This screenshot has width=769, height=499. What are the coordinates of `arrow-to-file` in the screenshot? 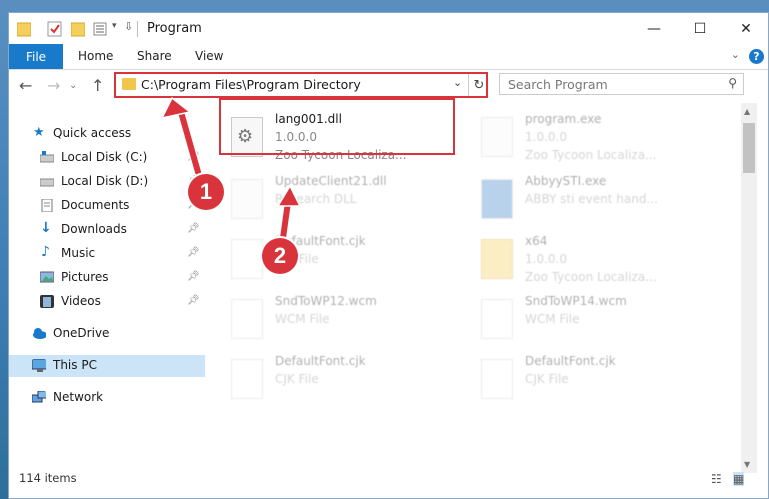 It's located at (289, 213).